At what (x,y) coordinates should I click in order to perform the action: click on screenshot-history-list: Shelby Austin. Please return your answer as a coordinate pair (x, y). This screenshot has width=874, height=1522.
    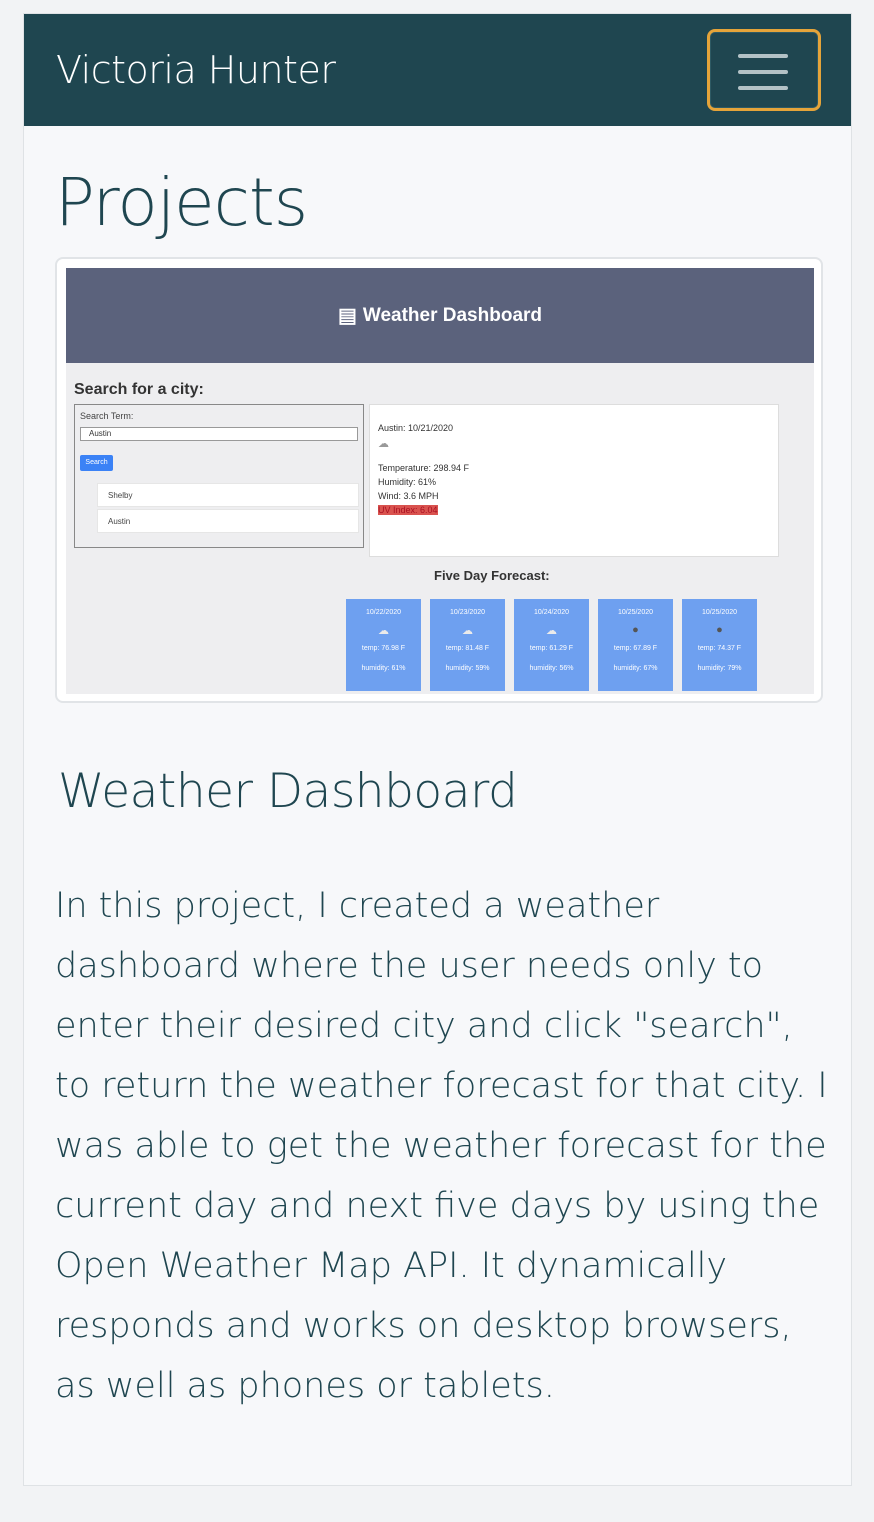
    Looking at the image, I should click on (228, 509).